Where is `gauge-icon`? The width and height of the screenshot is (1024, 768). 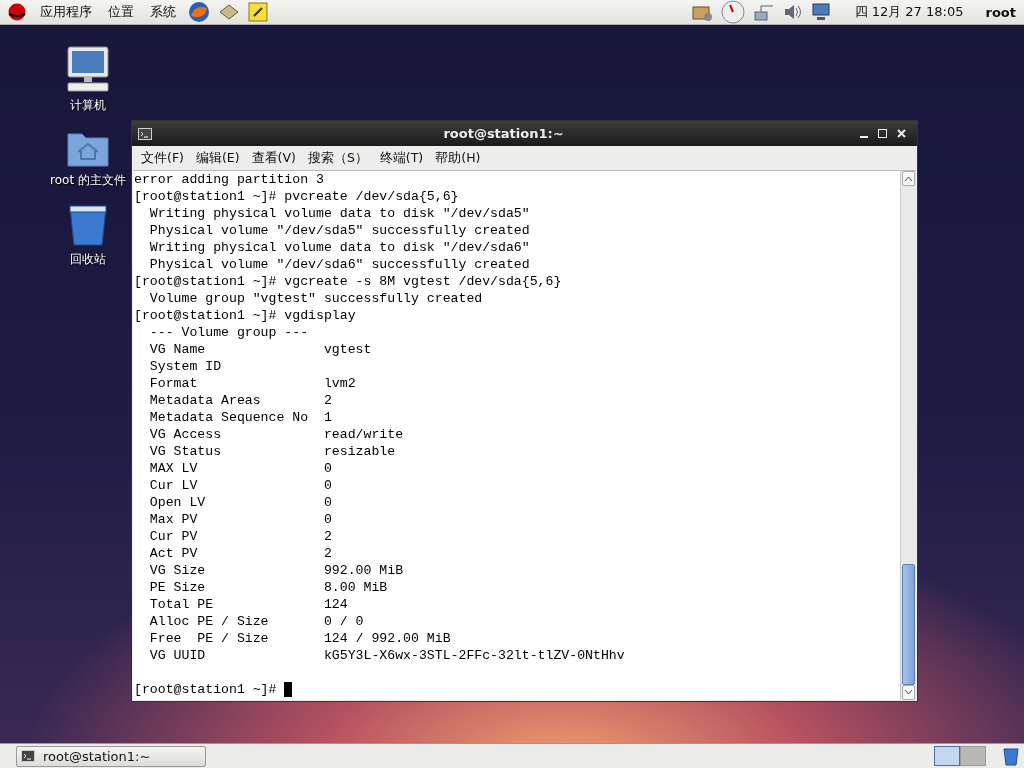
gauge-icon is located at coordinates (732, 12).